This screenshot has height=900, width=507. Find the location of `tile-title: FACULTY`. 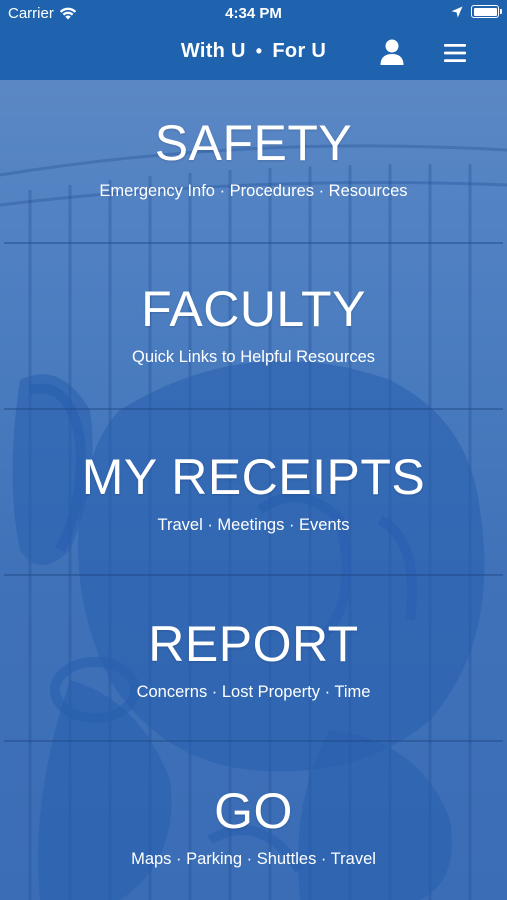

tile-title: FACULTY is located at coordinates (253, 309).